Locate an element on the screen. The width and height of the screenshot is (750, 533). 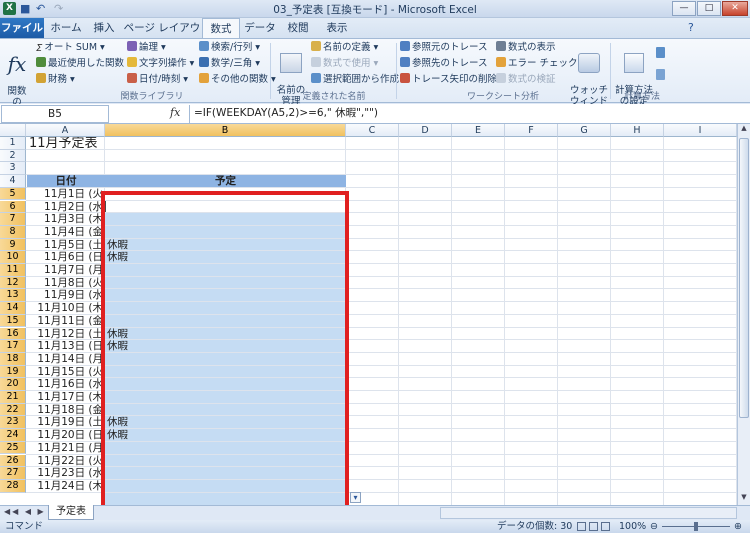
date-cell: 11月10日 (木 is located at coordinates (66, 308).